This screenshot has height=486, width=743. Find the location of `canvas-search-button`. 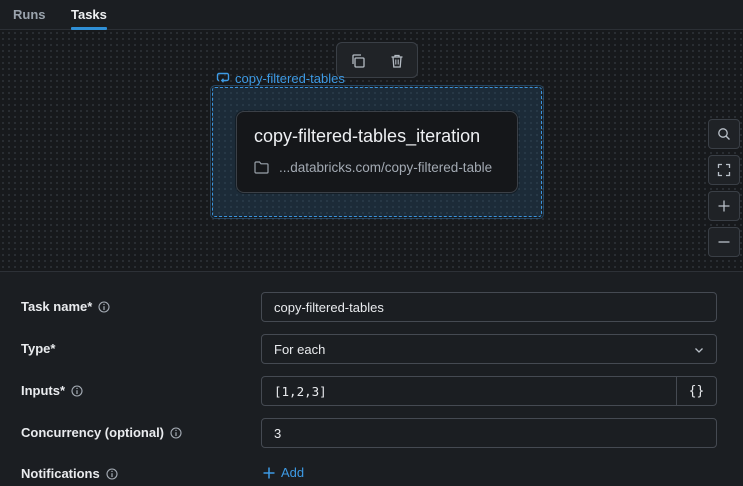

canvas-search-button is located at coordinates (724, 134).